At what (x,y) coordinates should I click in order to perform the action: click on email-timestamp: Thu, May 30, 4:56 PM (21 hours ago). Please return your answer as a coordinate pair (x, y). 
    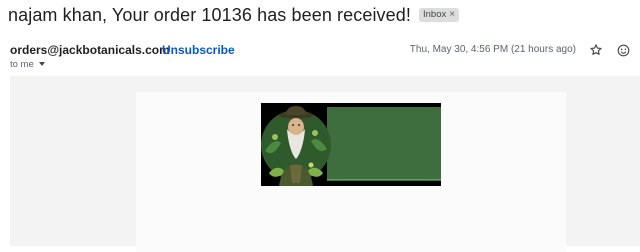
    Looking at the image, I should click on (492, 49).